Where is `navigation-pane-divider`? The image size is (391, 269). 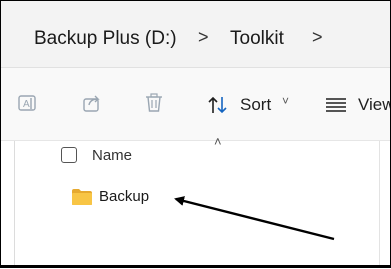
navigation-pane-divider is located at coordinates (14, 203).